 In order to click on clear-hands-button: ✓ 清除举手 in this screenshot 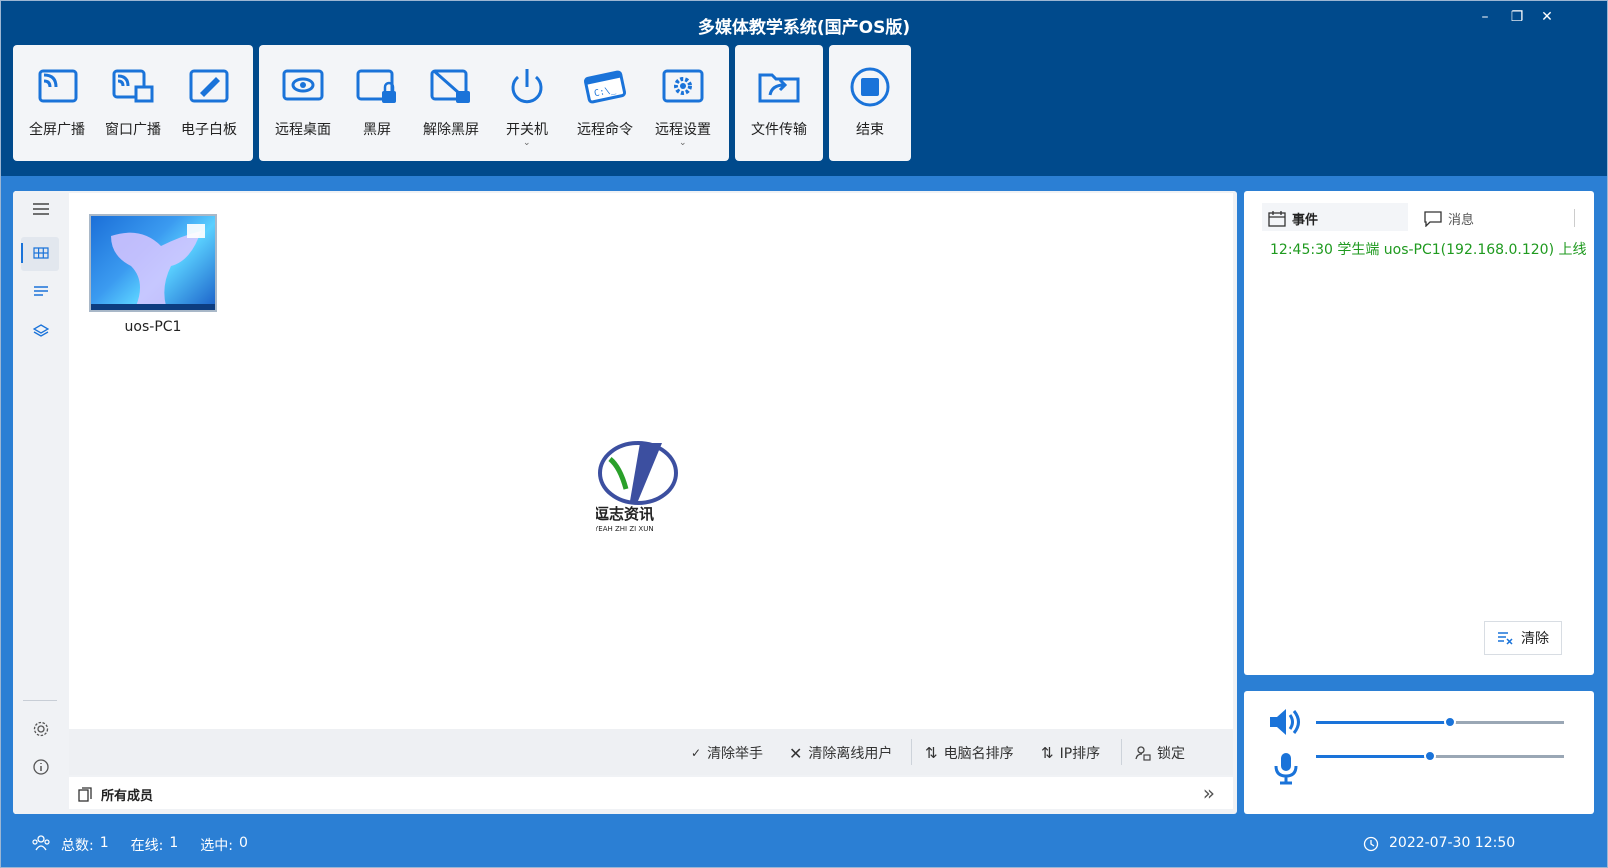, I will do `click(727, 753)`.